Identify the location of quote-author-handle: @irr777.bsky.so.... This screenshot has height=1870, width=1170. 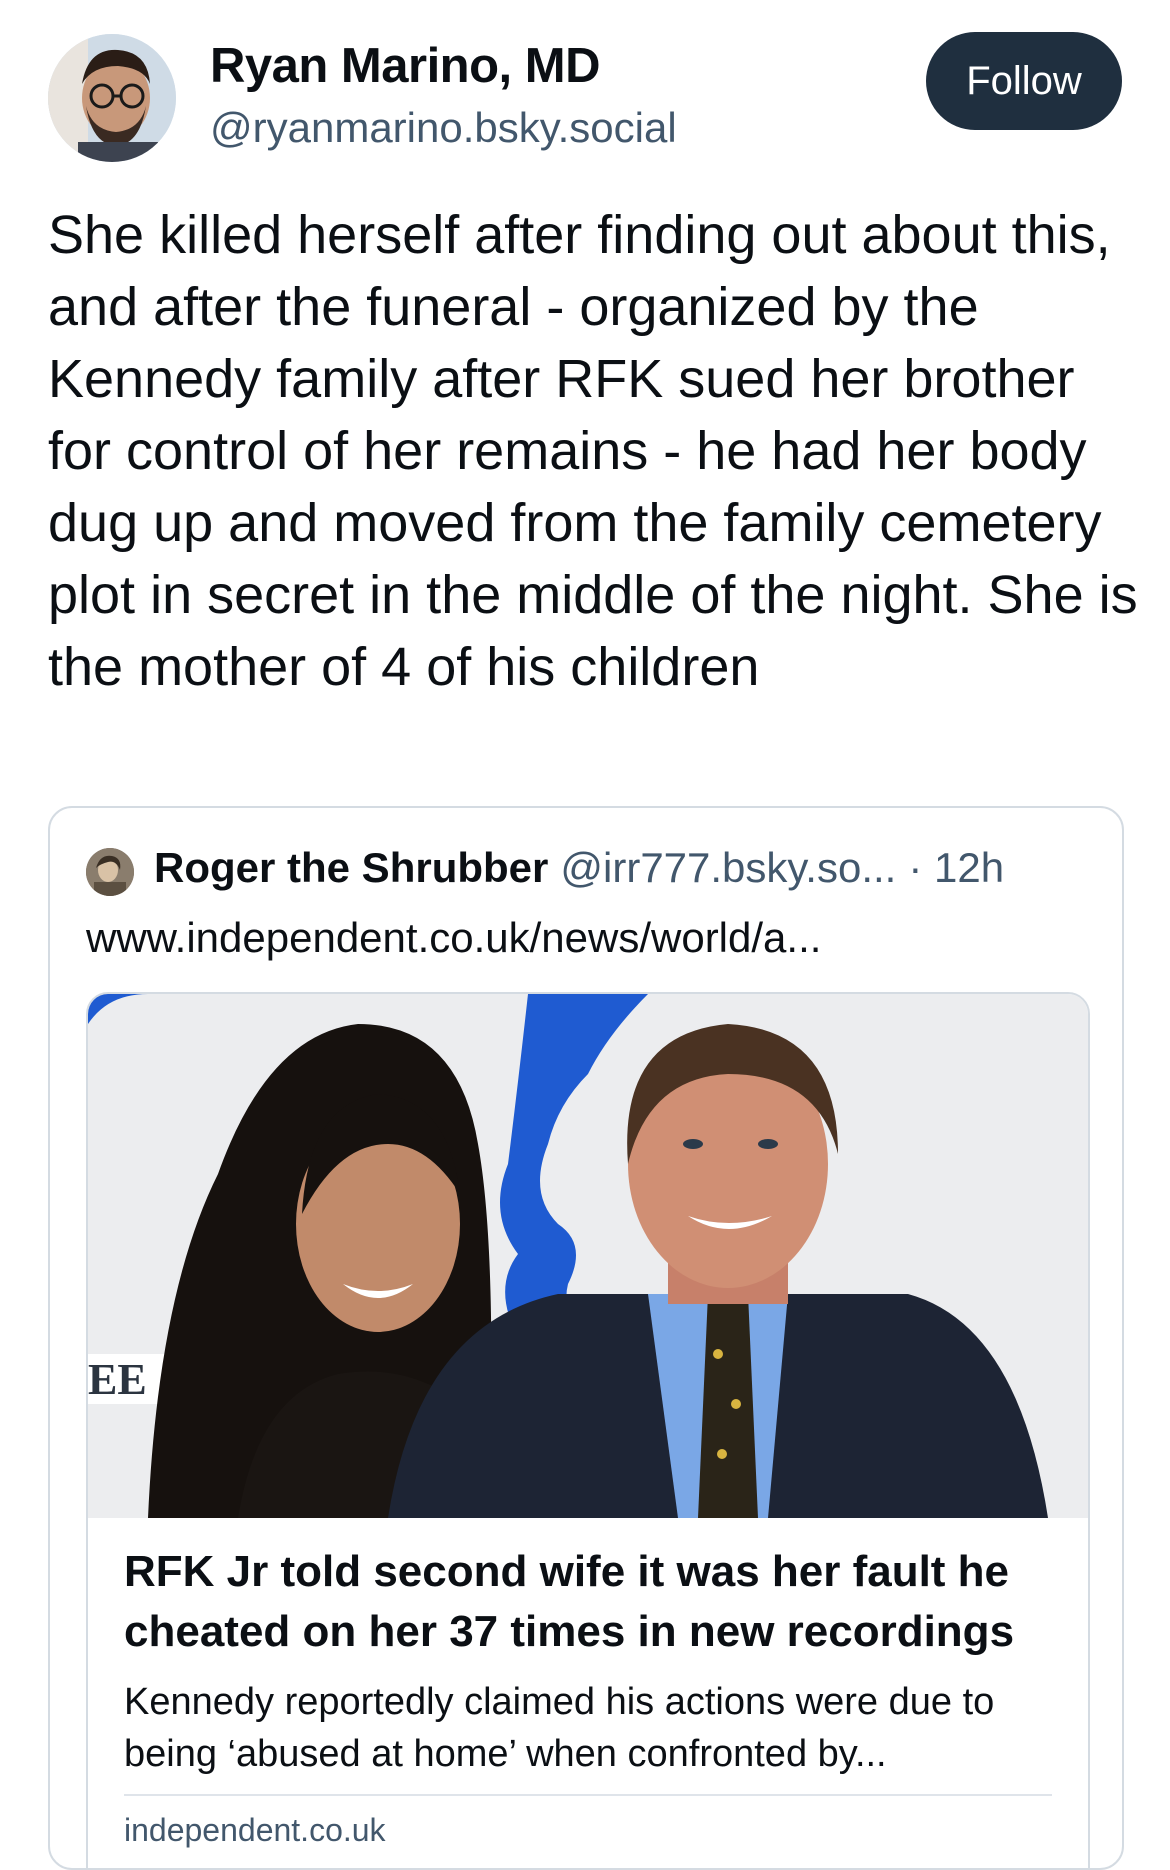
(728, 868).